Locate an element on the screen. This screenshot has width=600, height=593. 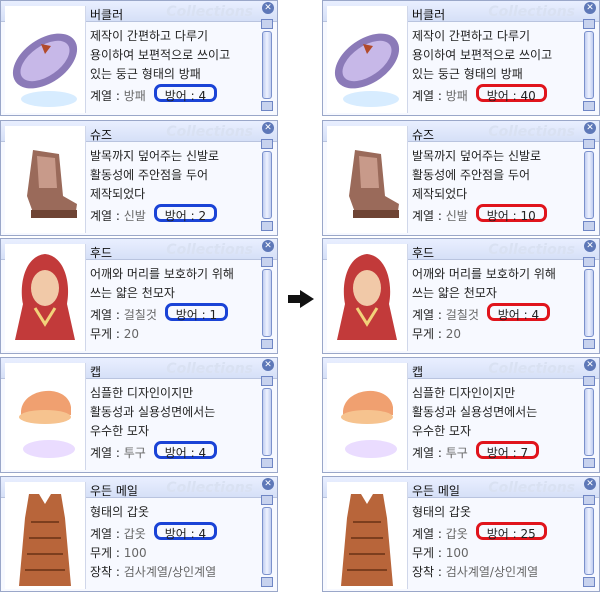
stat-row: 계열 : 신발 방어 : 2 is located at coordinates (170, 215).